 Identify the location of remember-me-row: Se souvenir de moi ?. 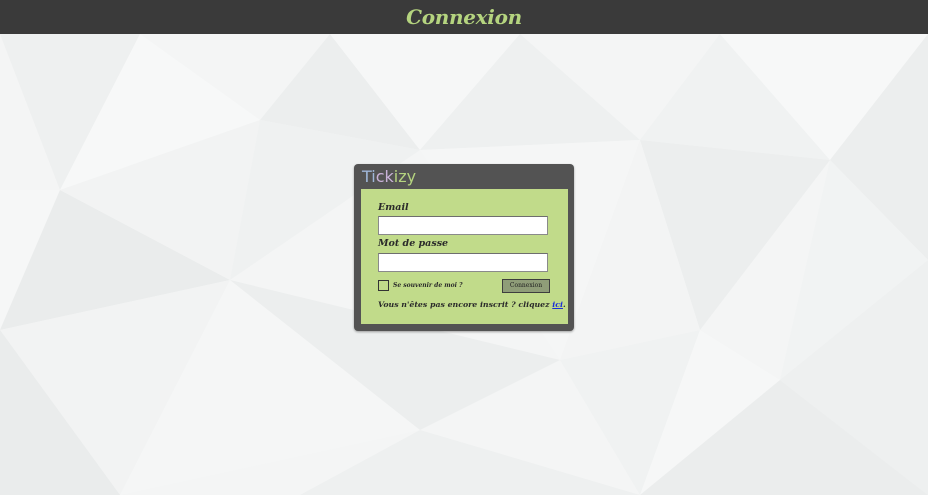
(420, 285).